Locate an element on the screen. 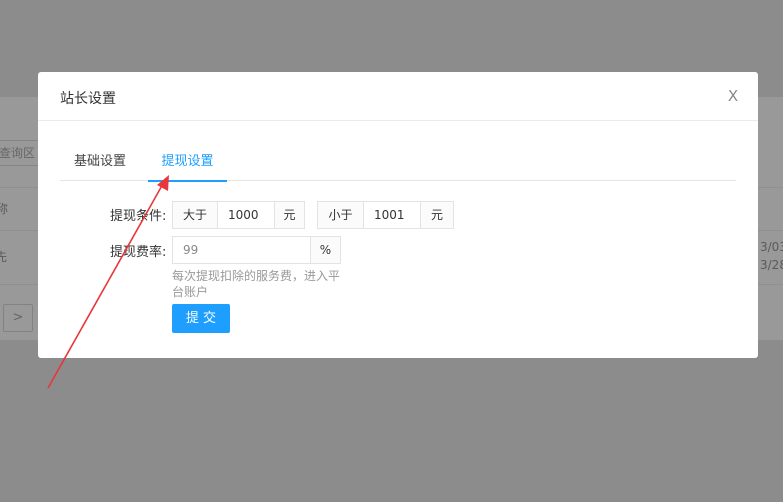 This screenshot has height=502, width=783. background-next-page-button: > is located at coordinates (18, 318).